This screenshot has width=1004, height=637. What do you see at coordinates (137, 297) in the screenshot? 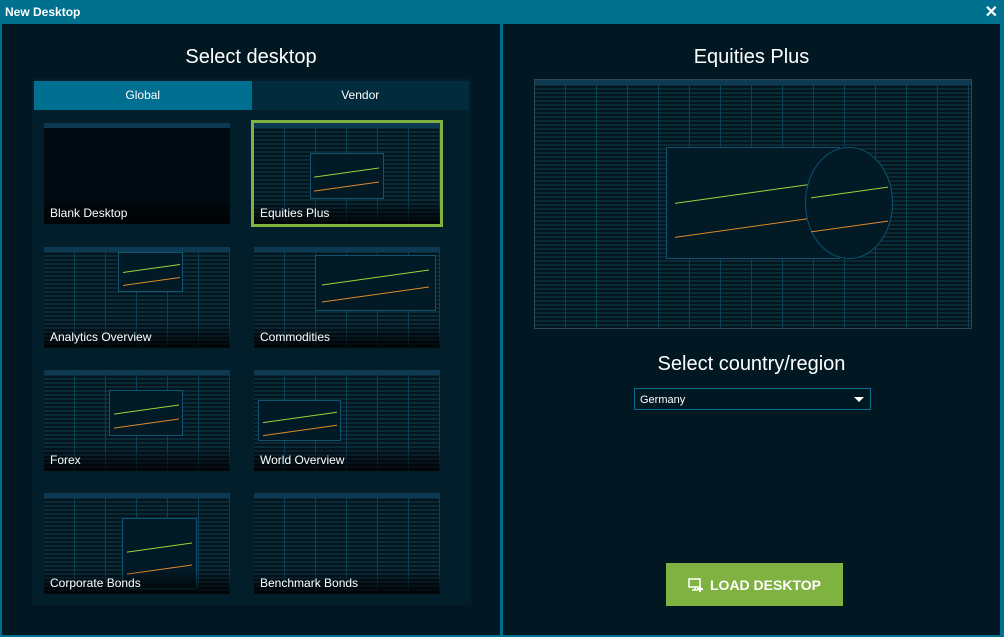
I see `tile-analytics-overview: Analytics Overview` at bounding box center [137, 297].